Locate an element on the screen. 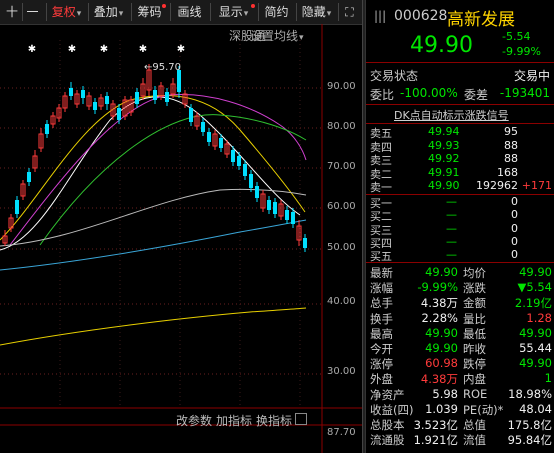 This screenshot has width=554, height=453. ask-price: 49.93 is located at coordinates (444, 145).